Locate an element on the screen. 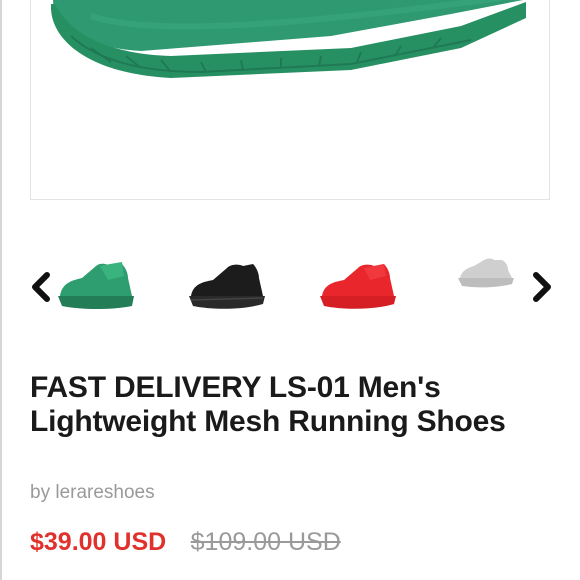  chevron-left-icon is located at coordinates (41, 287).